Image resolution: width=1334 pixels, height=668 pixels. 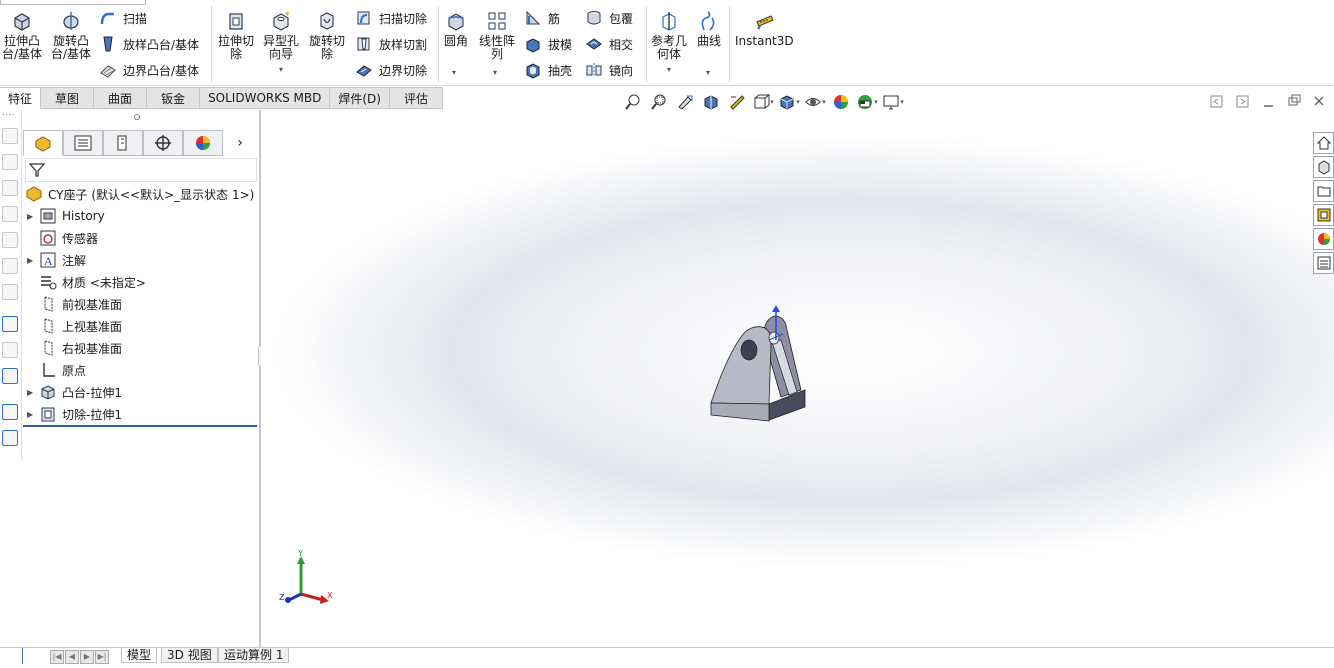 I want to click on view-palette-icon, so click(x=1323, y=215).